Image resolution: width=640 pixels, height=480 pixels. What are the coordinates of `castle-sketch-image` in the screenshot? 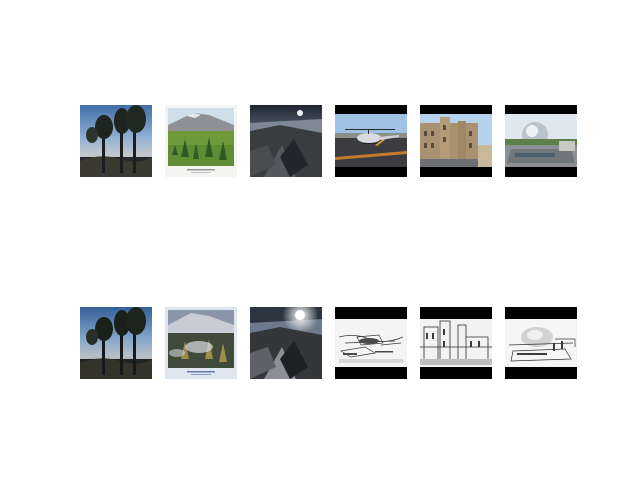 It's located at (456, 343).